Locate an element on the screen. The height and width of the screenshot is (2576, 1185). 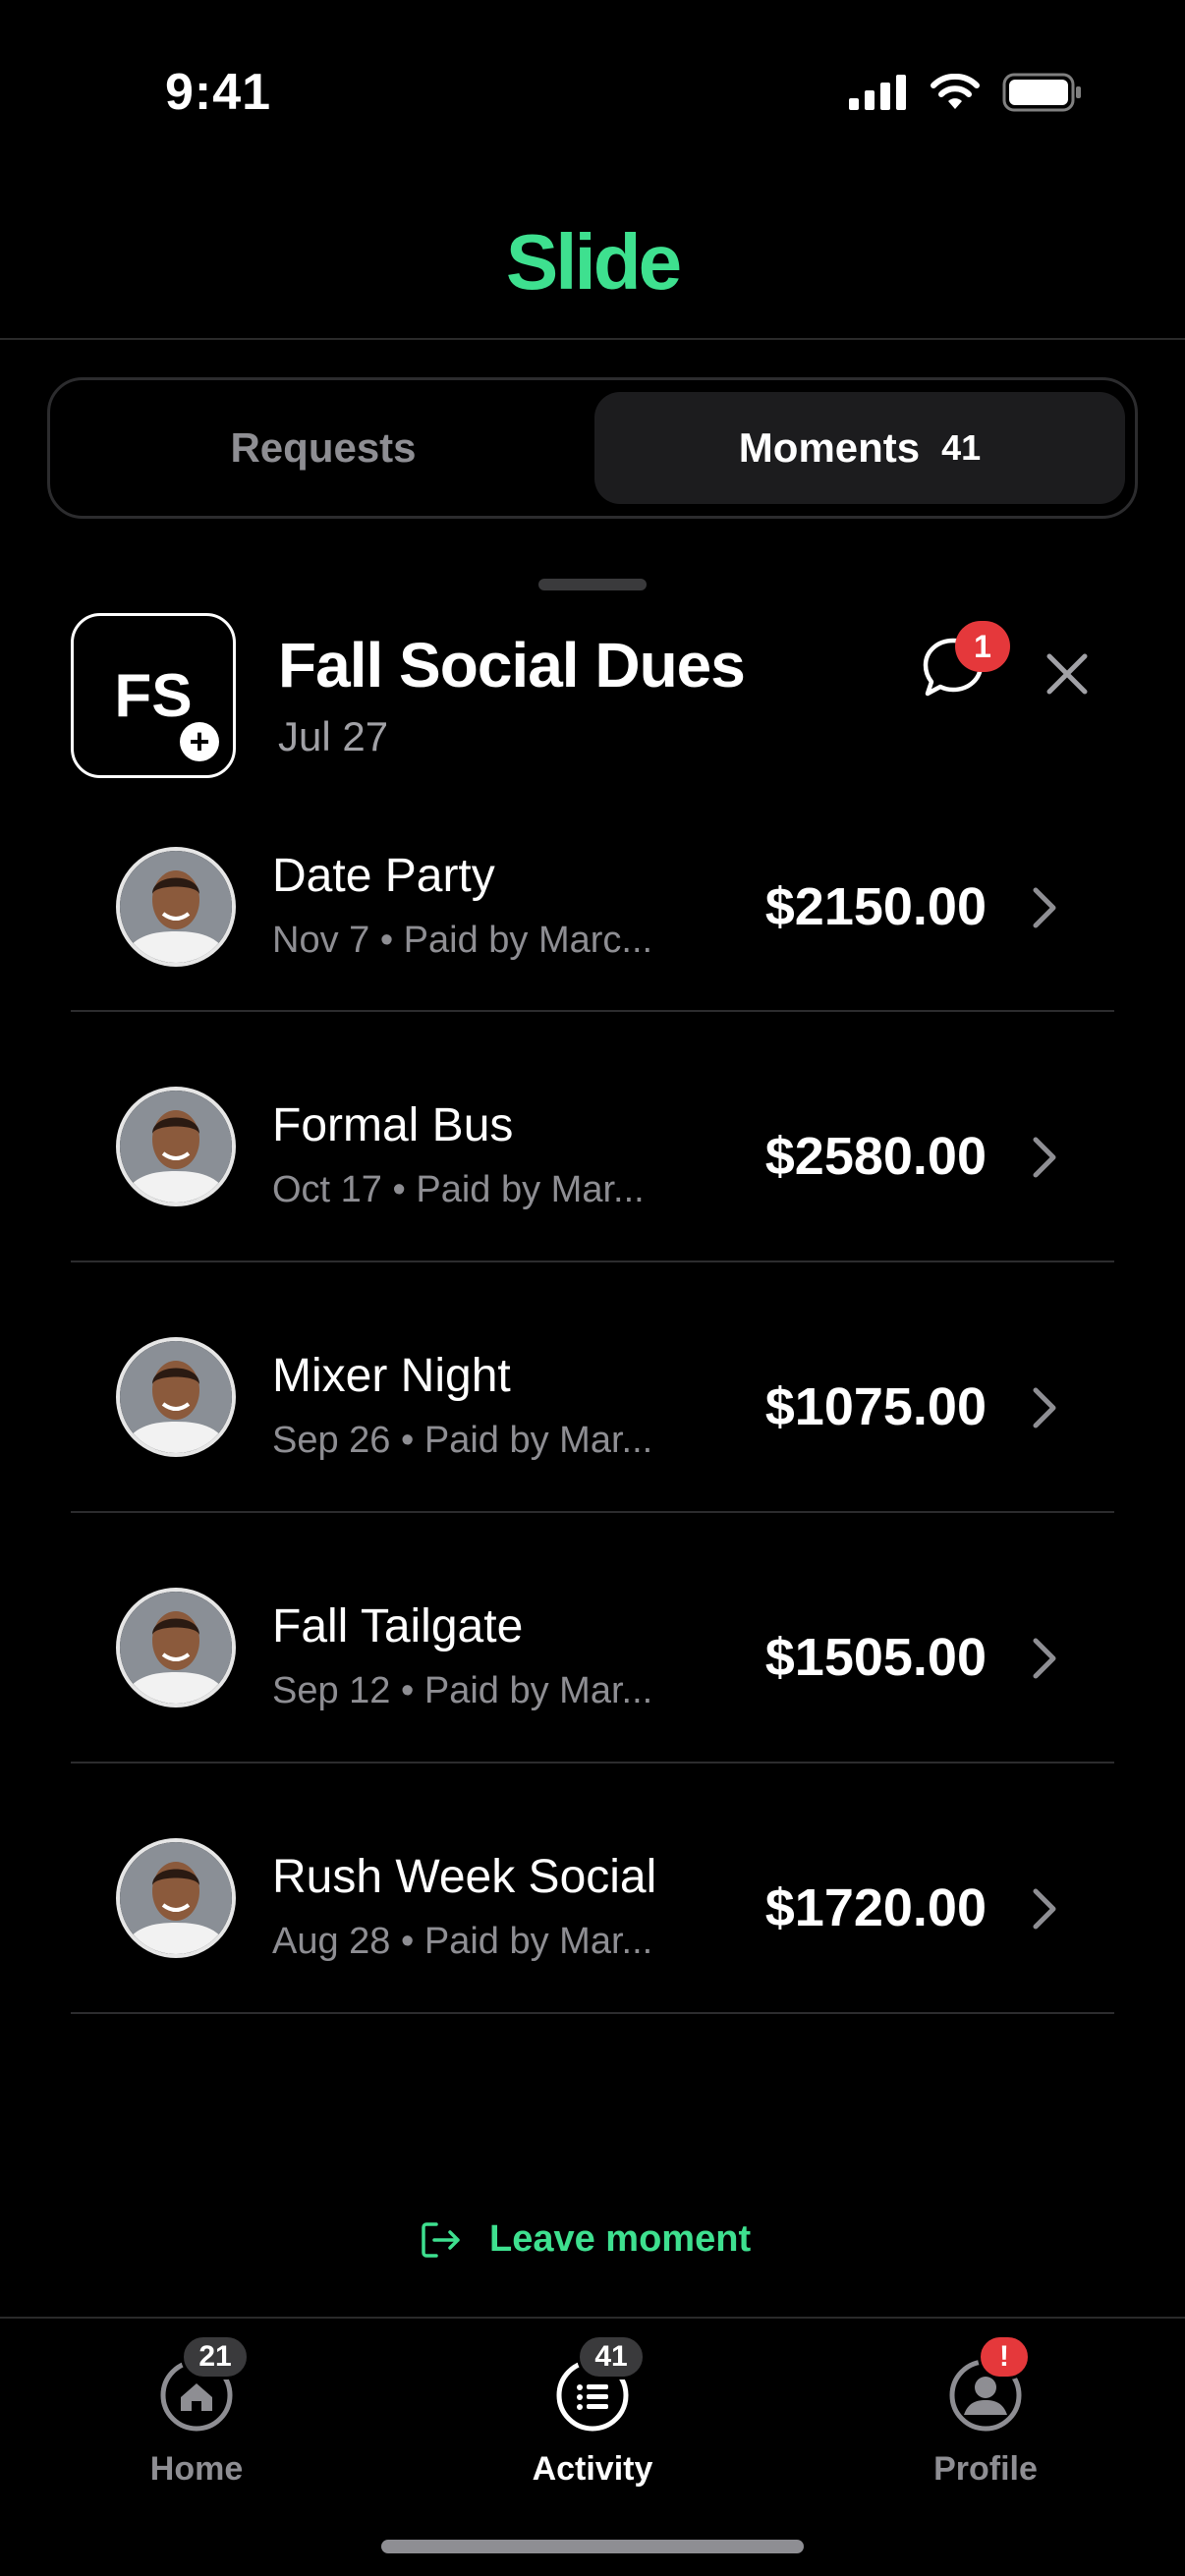
item-amount: $2580.00 is located at coordinates (876, 1156).